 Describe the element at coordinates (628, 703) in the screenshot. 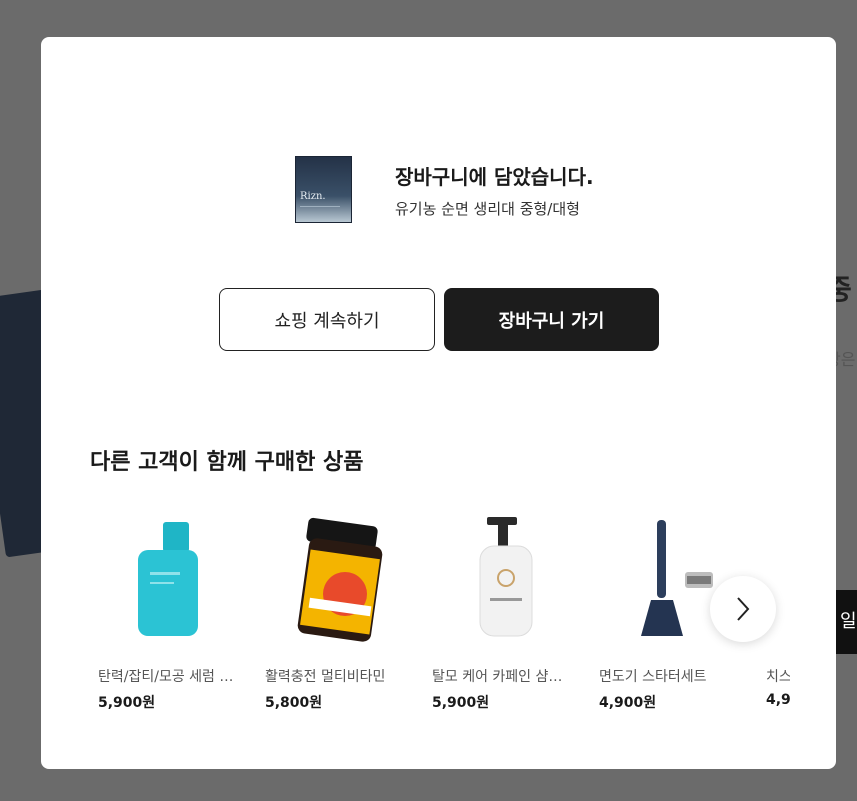

I see `product-price: 4,900원` at that location.